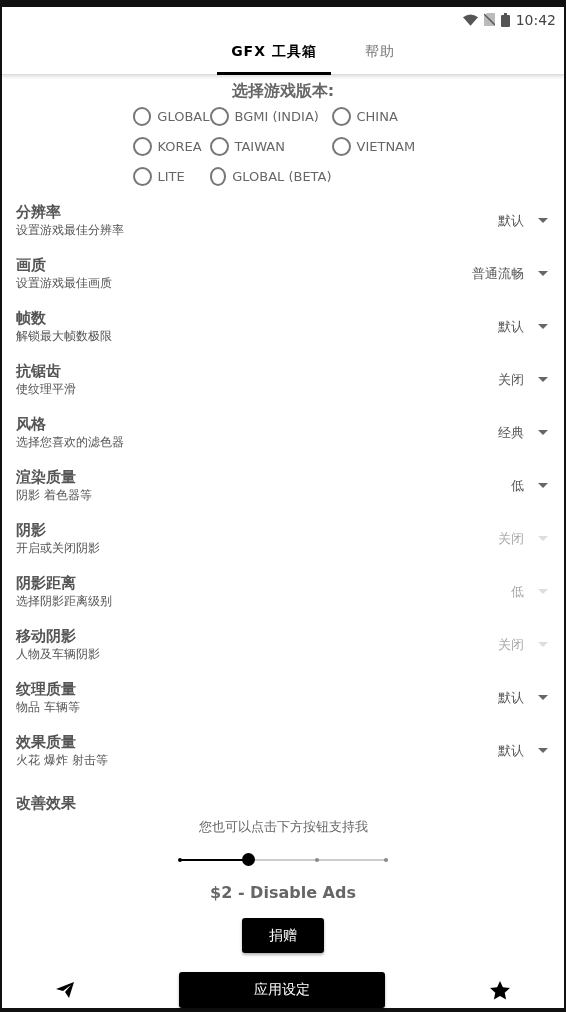  Describe the element at coordinates (46, 583) in the screenshot. I see `setting-title: 阴影距离` at that location.